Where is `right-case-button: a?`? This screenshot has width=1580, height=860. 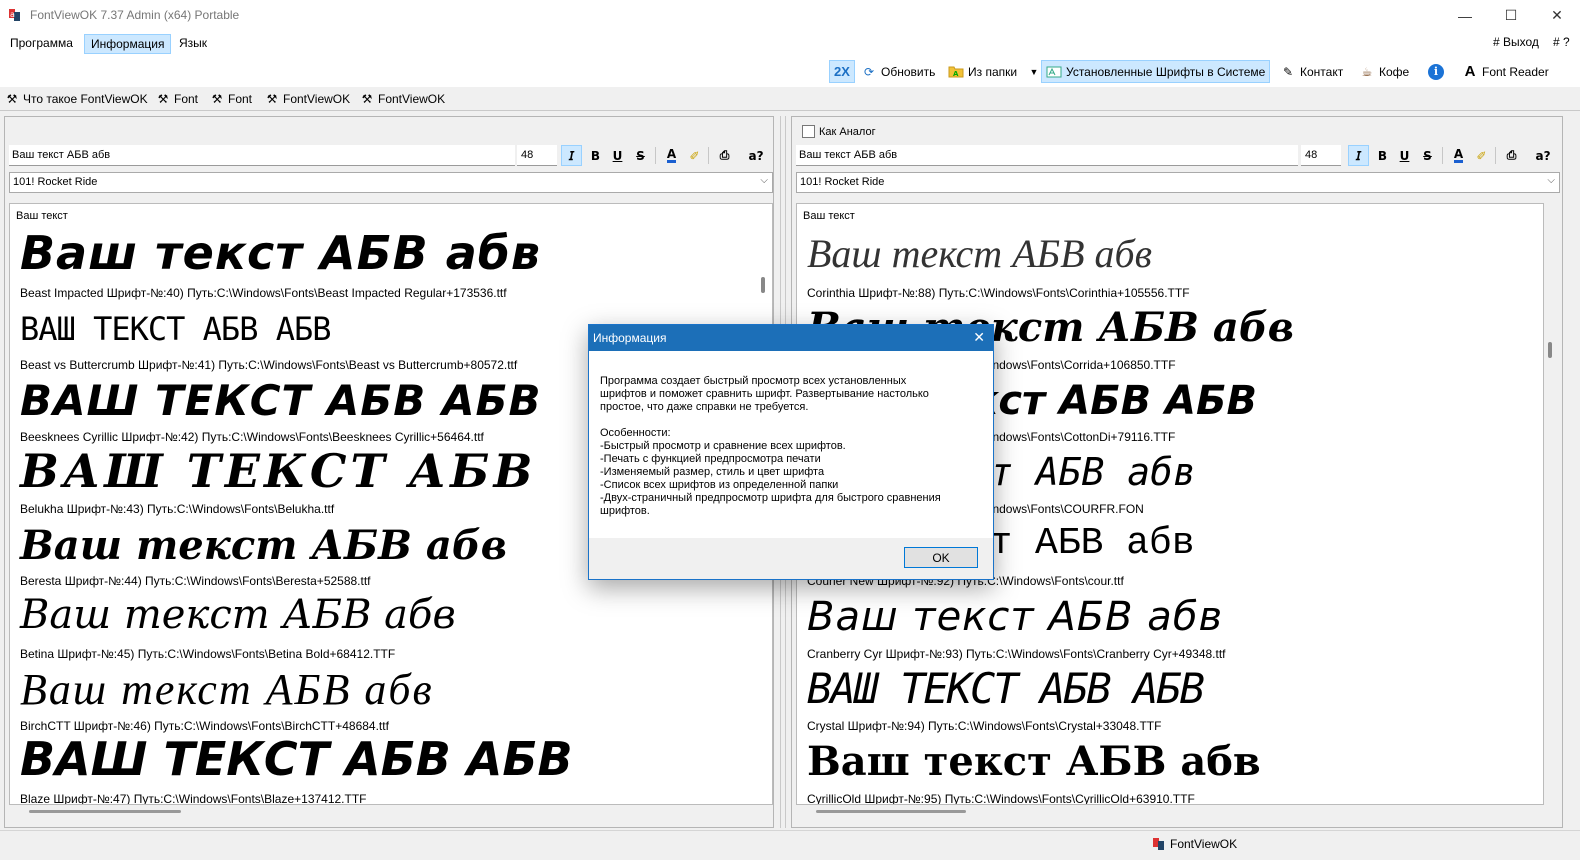
right-case-button: a? is located at coordinates (1543, 155).